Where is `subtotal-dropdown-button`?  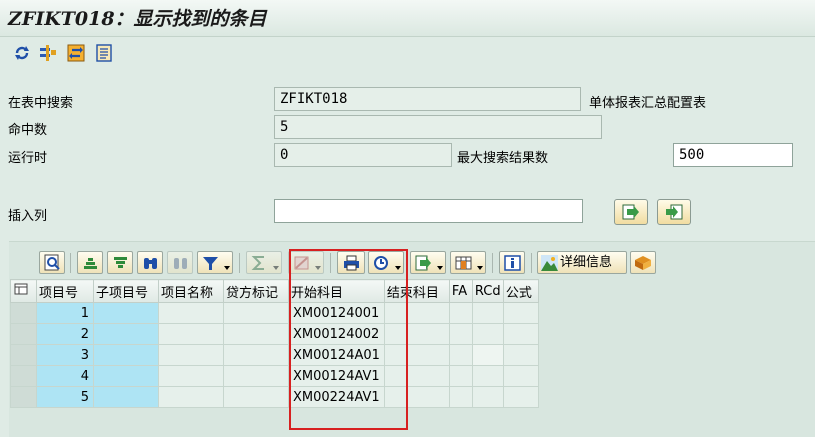 subtotal-dropdown-button is located at coordinates (306, 262).